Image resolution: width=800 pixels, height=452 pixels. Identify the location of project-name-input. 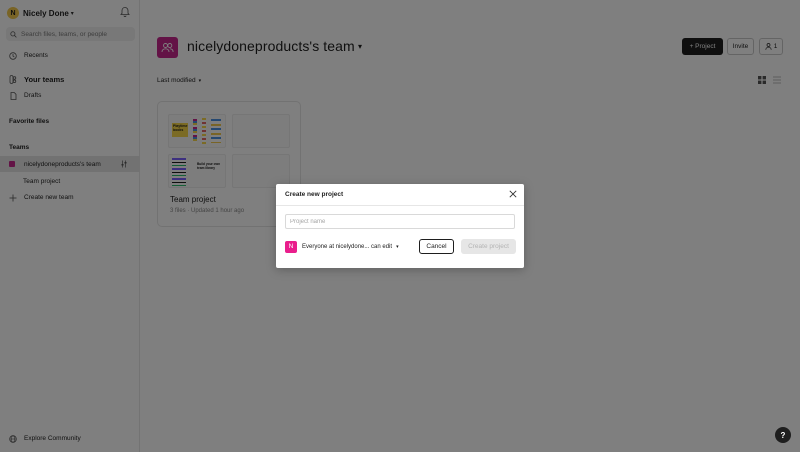
(400, 221).